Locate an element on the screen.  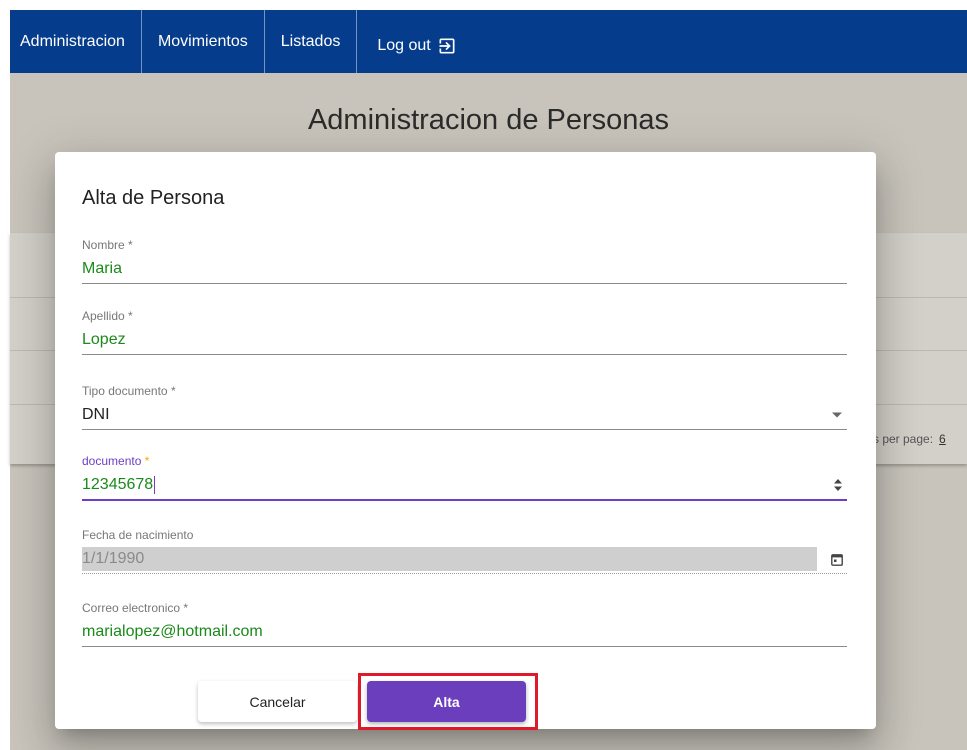
apellido-input: Lopez is located at coordinates (464, 340).